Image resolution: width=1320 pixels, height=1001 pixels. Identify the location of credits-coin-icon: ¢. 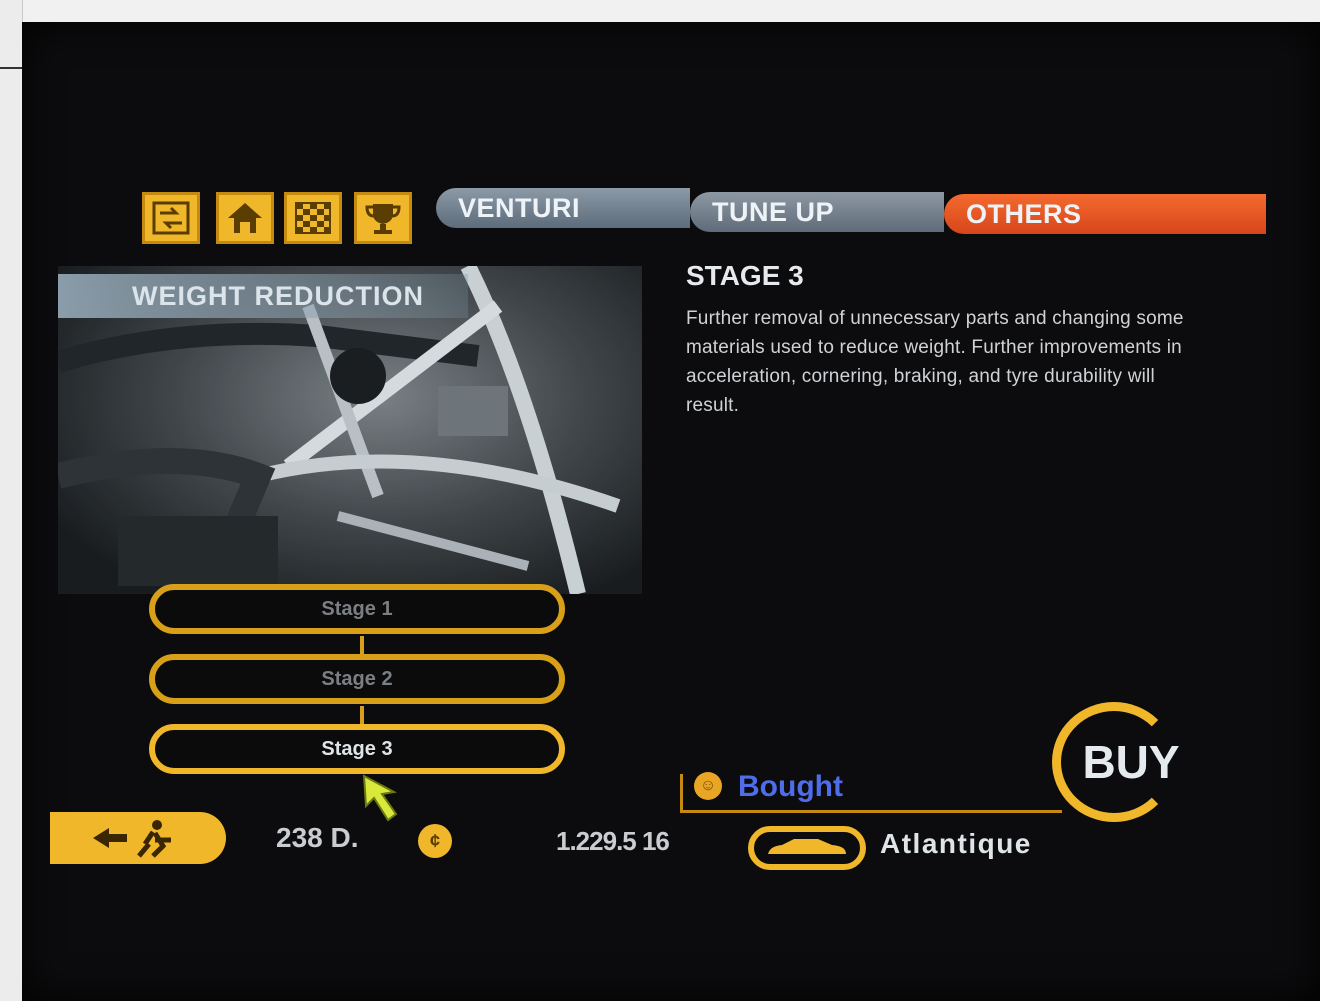
(435, 841).